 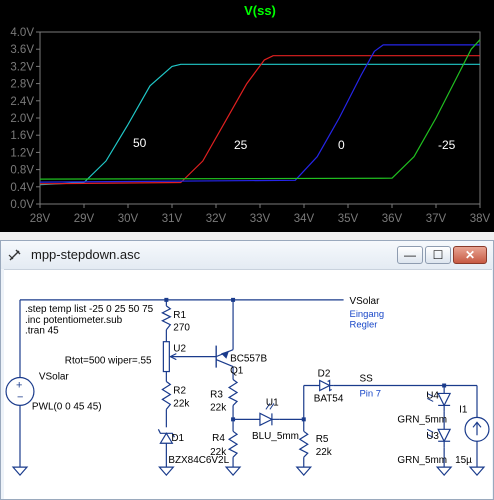 What do you see at coordinates (480, 219) in the screenshot?
I see `x-tick-label: 38V` at bounding box center [480, 219].